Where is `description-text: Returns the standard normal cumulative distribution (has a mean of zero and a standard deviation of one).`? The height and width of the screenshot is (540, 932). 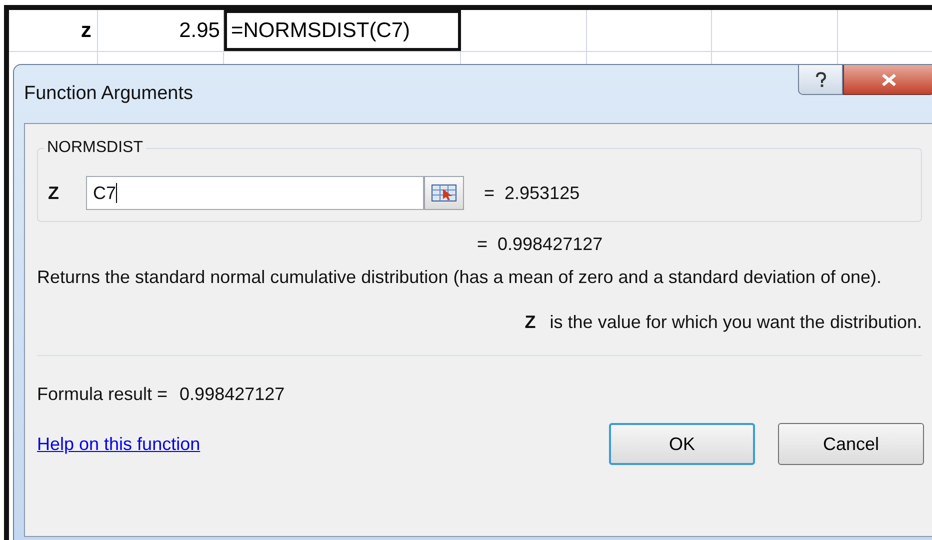
description-text: Returns the standard normal cumulative distribution (has a mean of zero and a standard deviation of one). is located at coordinates (459, 277).